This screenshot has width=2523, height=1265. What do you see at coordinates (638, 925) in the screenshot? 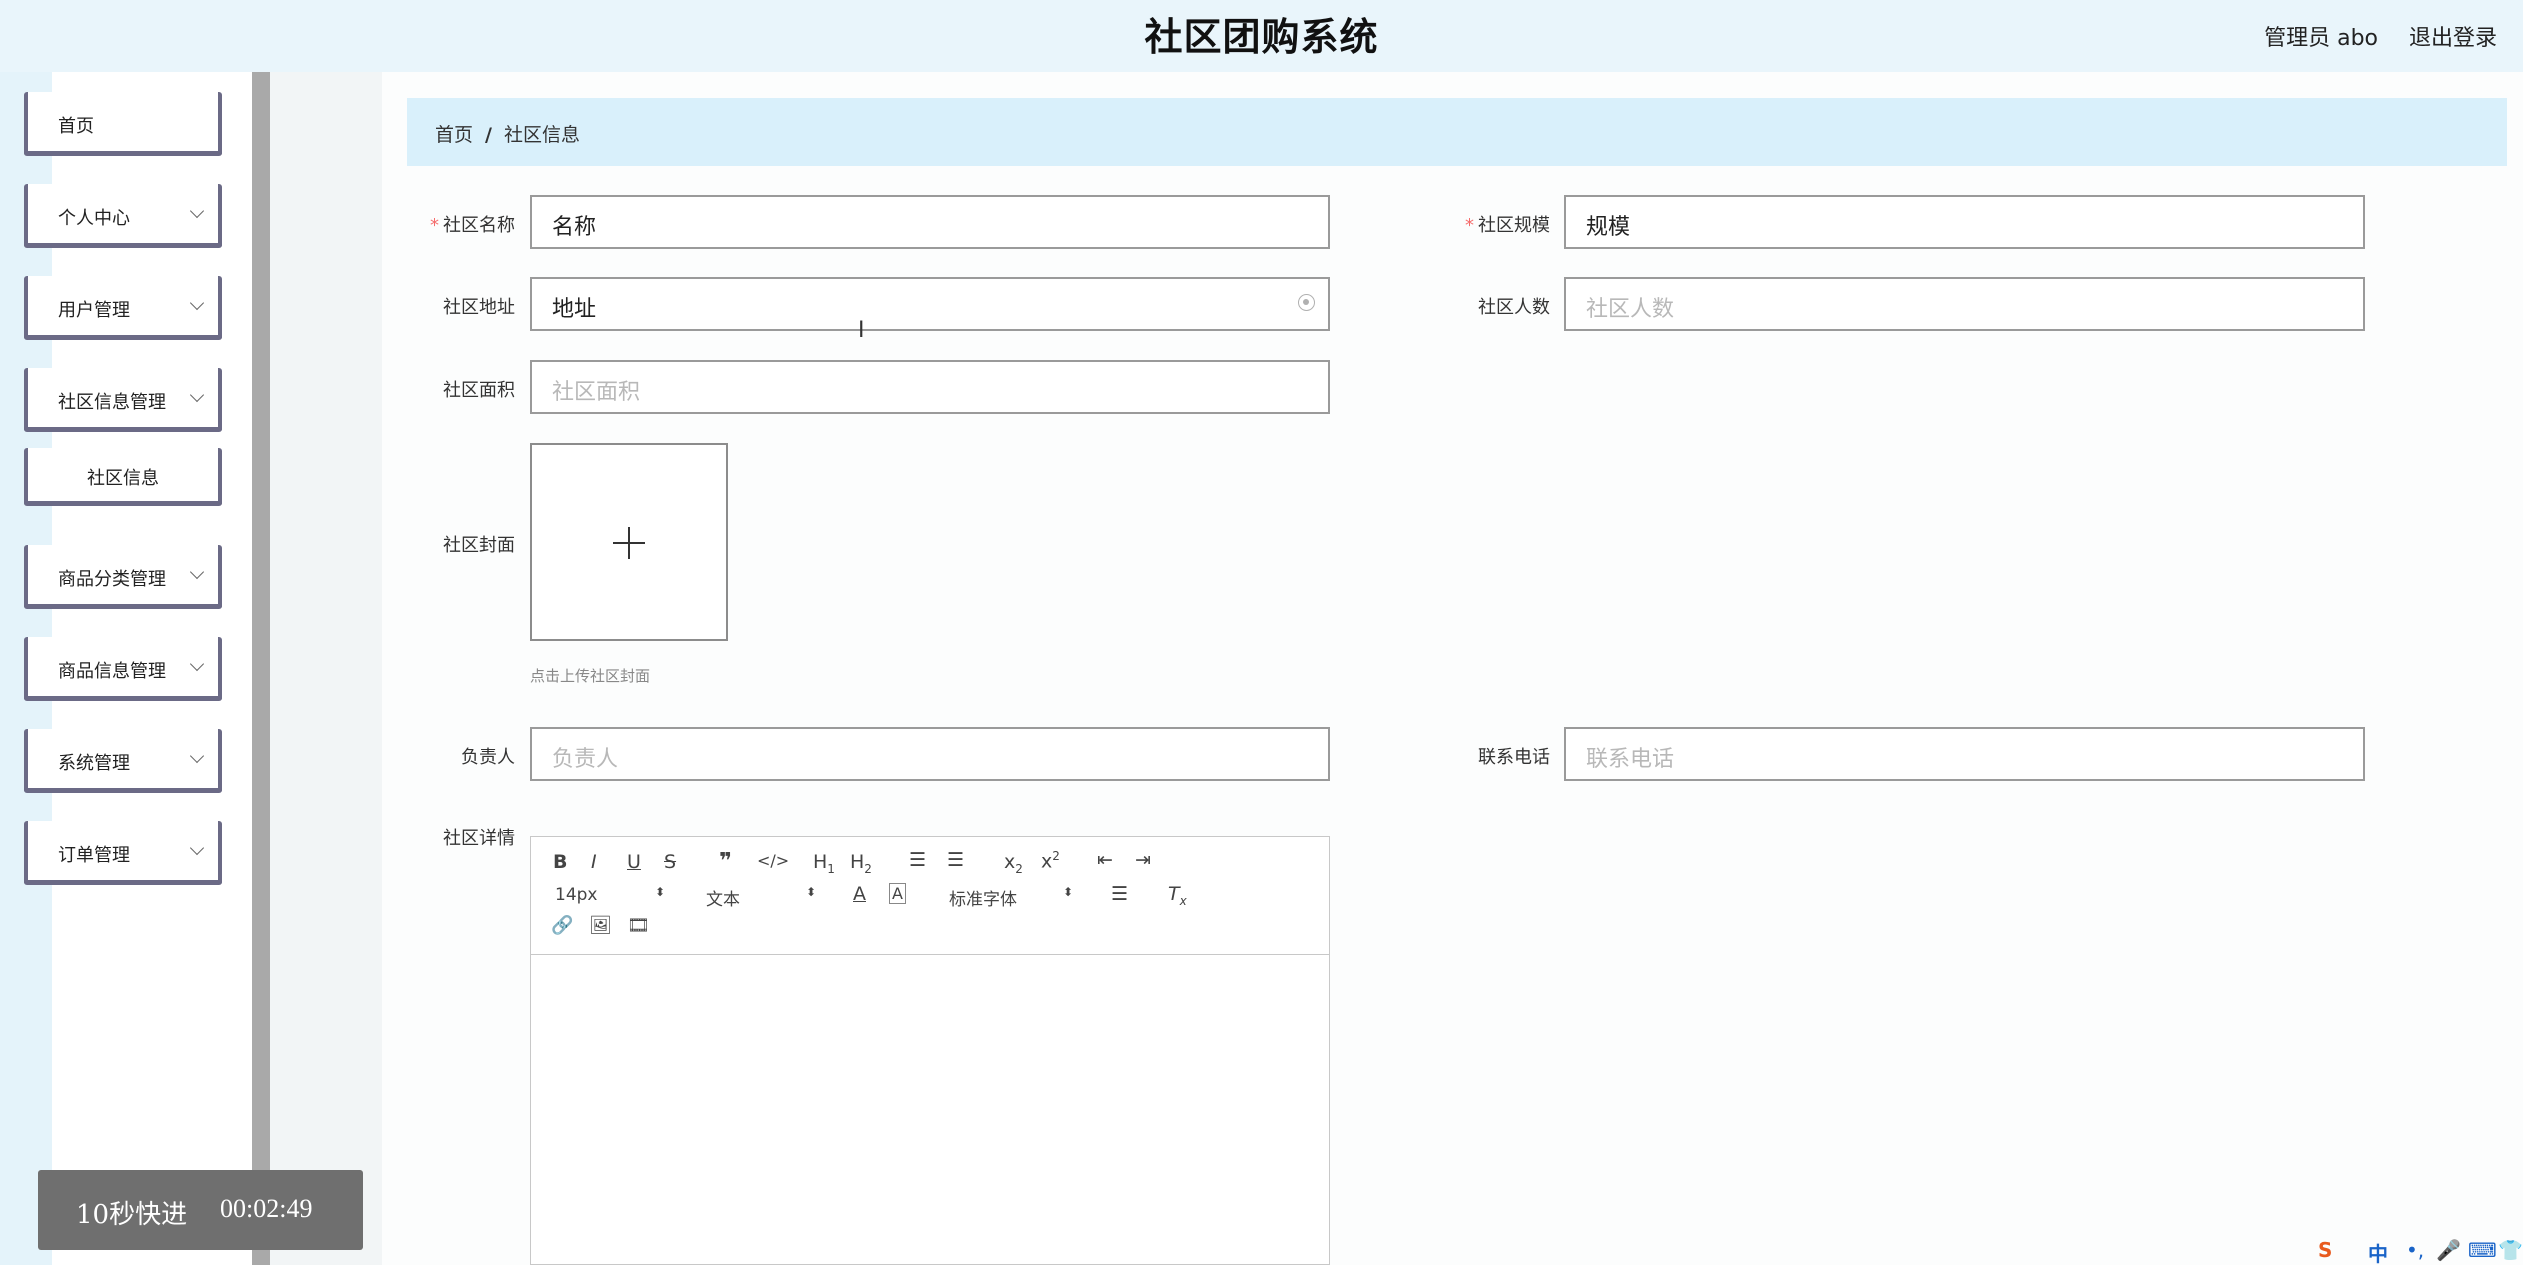
I see `video-icon: 🎞` at bounding box center [638, 925].